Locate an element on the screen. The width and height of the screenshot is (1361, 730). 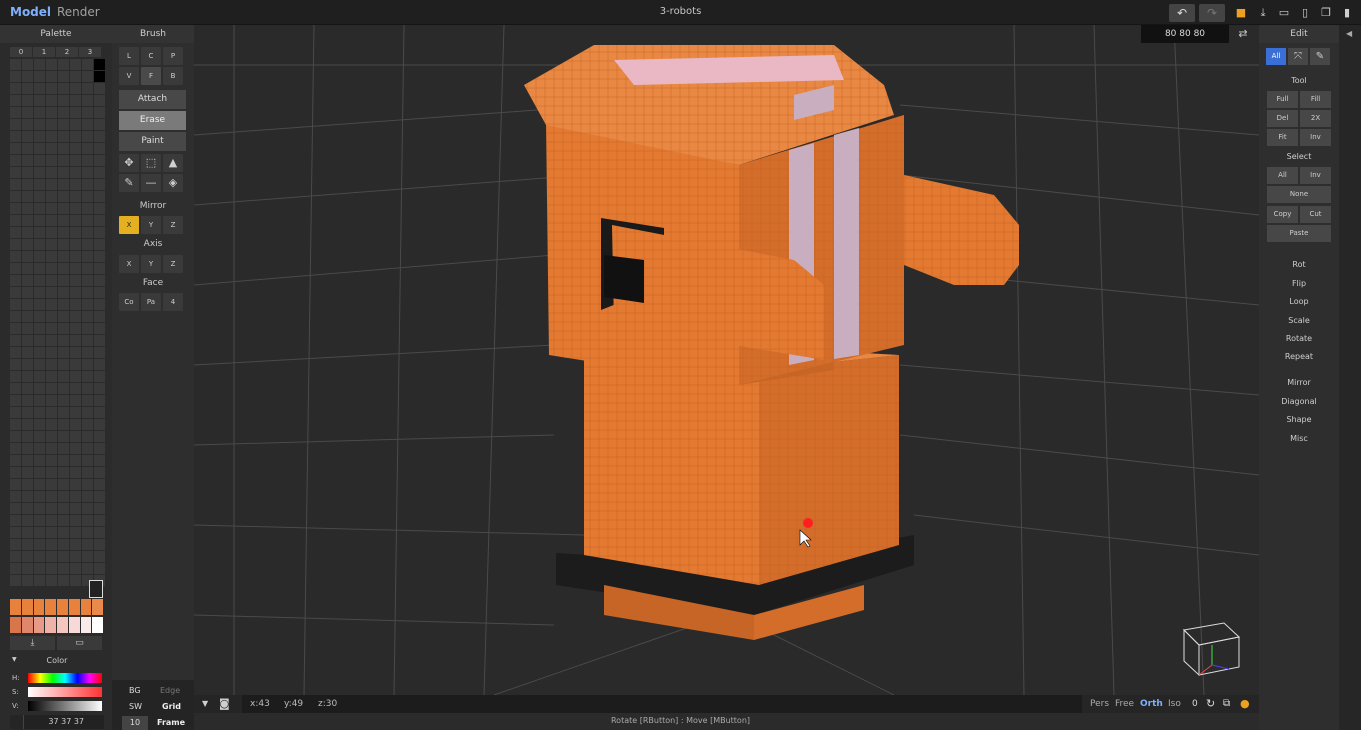
axis-z-button: Z is located at coordinates (173, 264).